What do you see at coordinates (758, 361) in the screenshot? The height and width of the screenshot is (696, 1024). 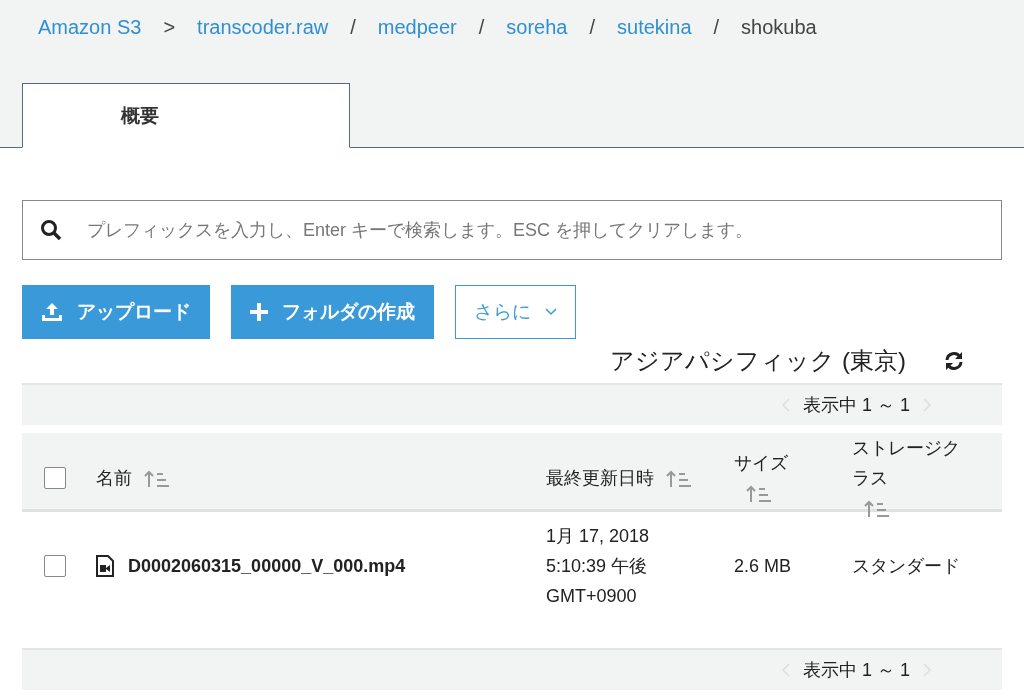 I see `region-label: アジアパシフィック (東京)` at bounding box center [758, 361].